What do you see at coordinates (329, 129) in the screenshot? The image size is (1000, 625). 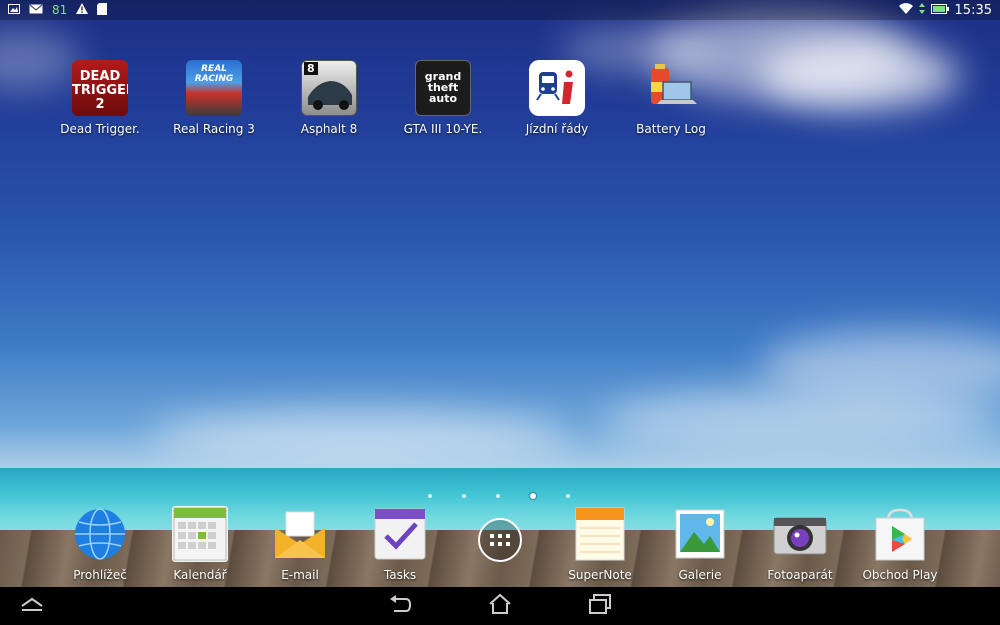 I see `app-label: Asphalt 8` at bounding box center [329, 129].